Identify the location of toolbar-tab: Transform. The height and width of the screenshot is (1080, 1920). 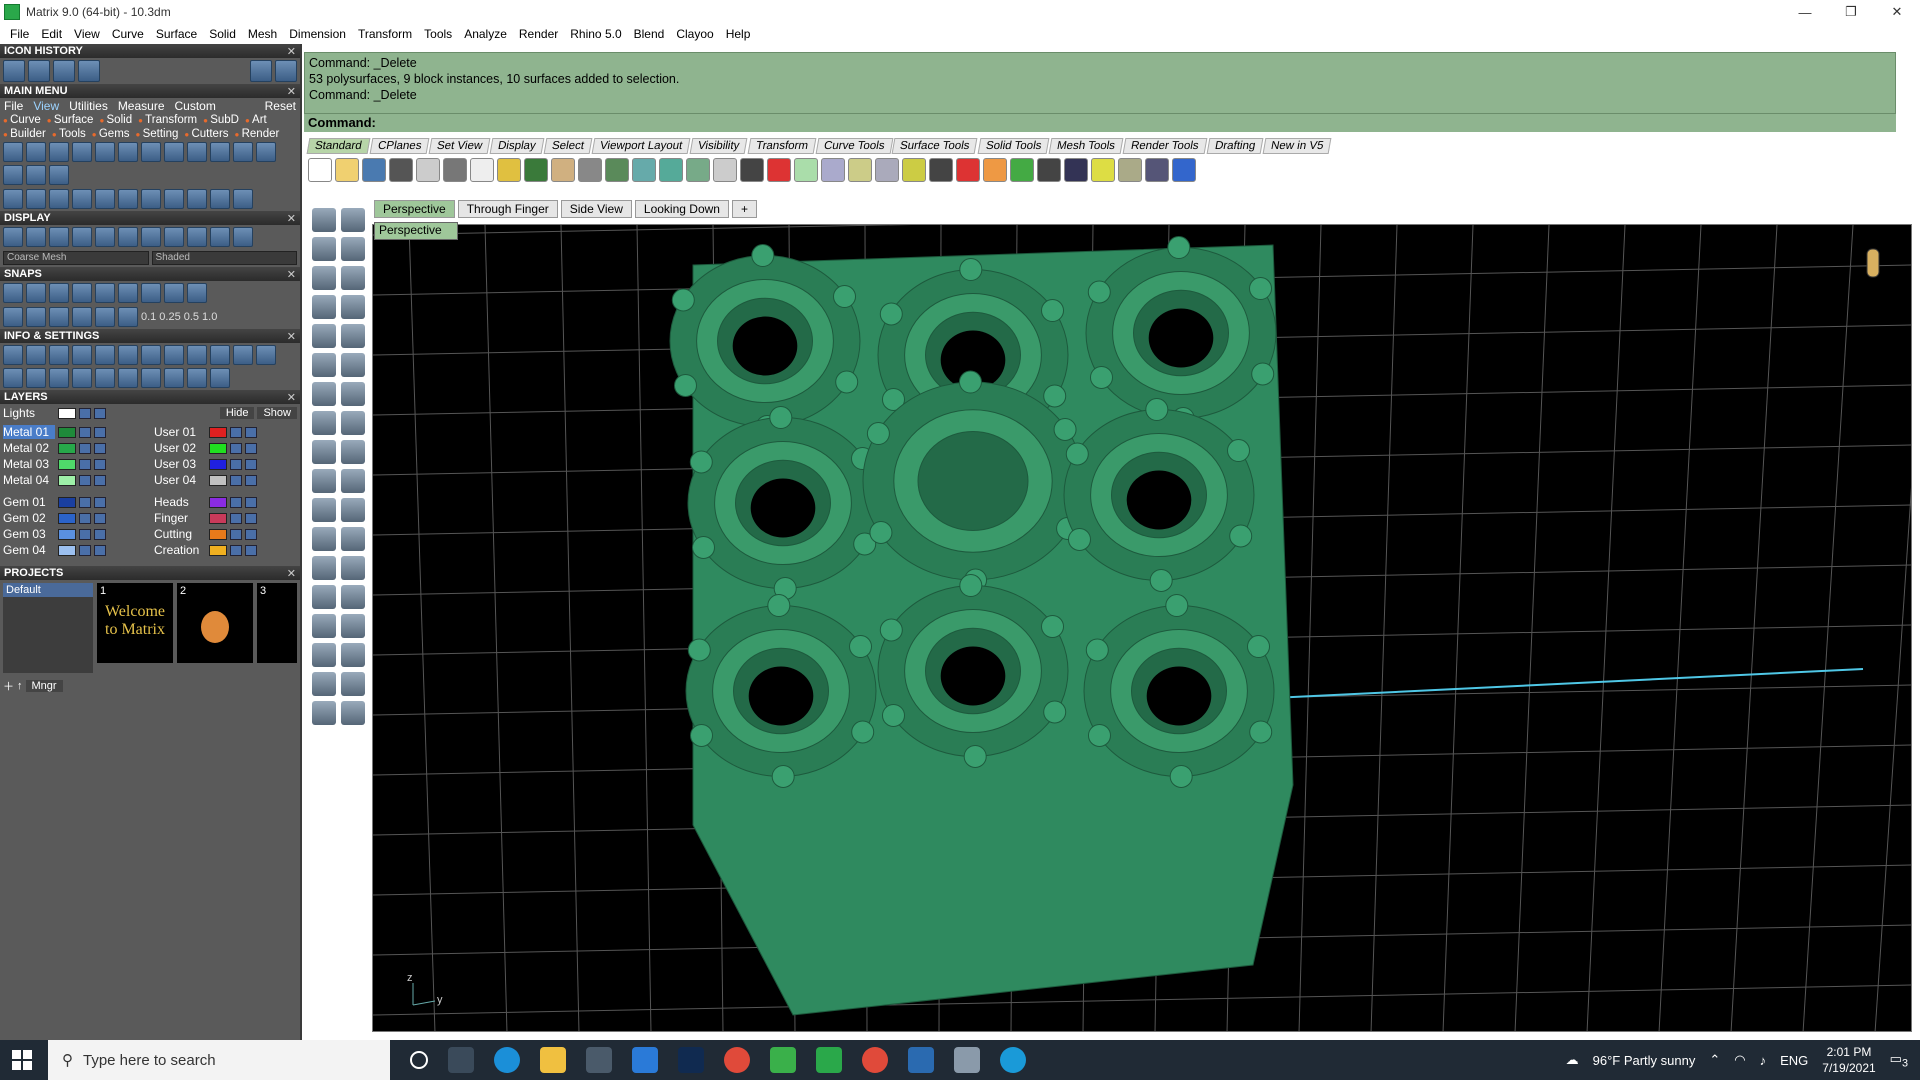
(782, 146).